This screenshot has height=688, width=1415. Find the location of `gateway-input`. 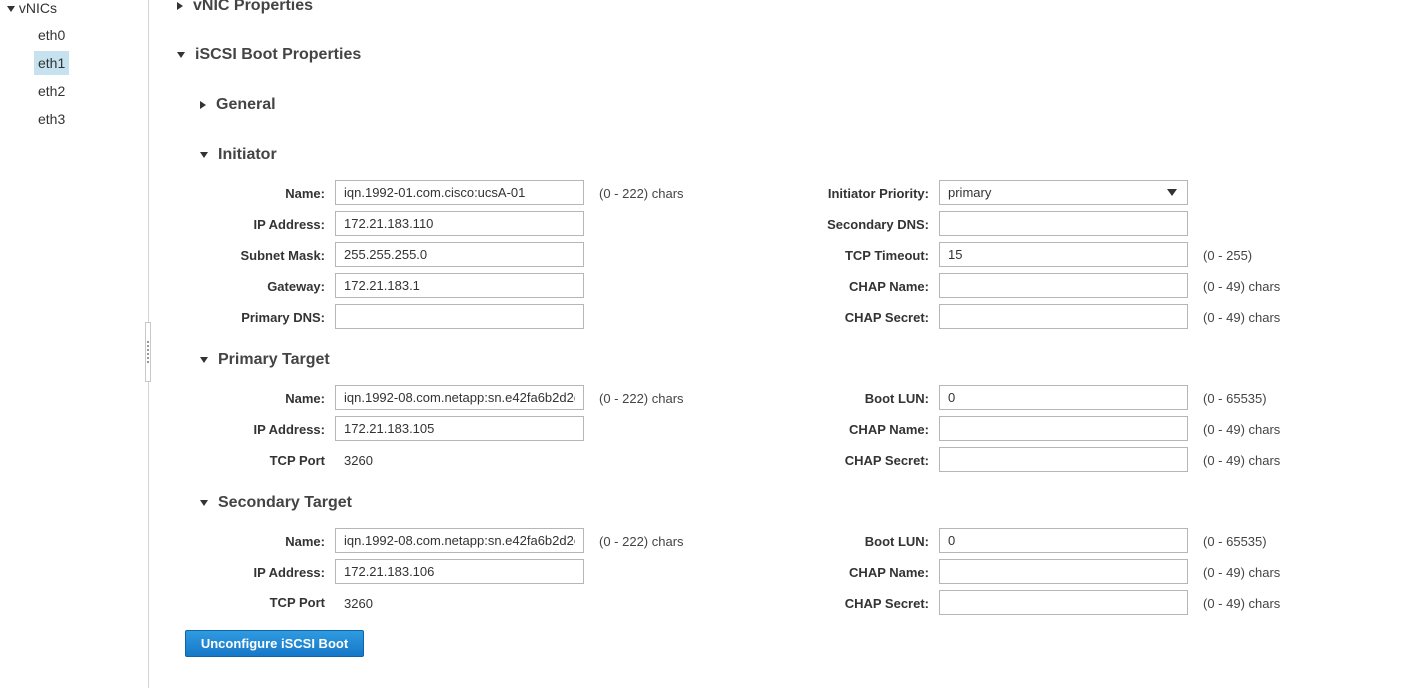

gateway-input is located at coordinates (459, 285).